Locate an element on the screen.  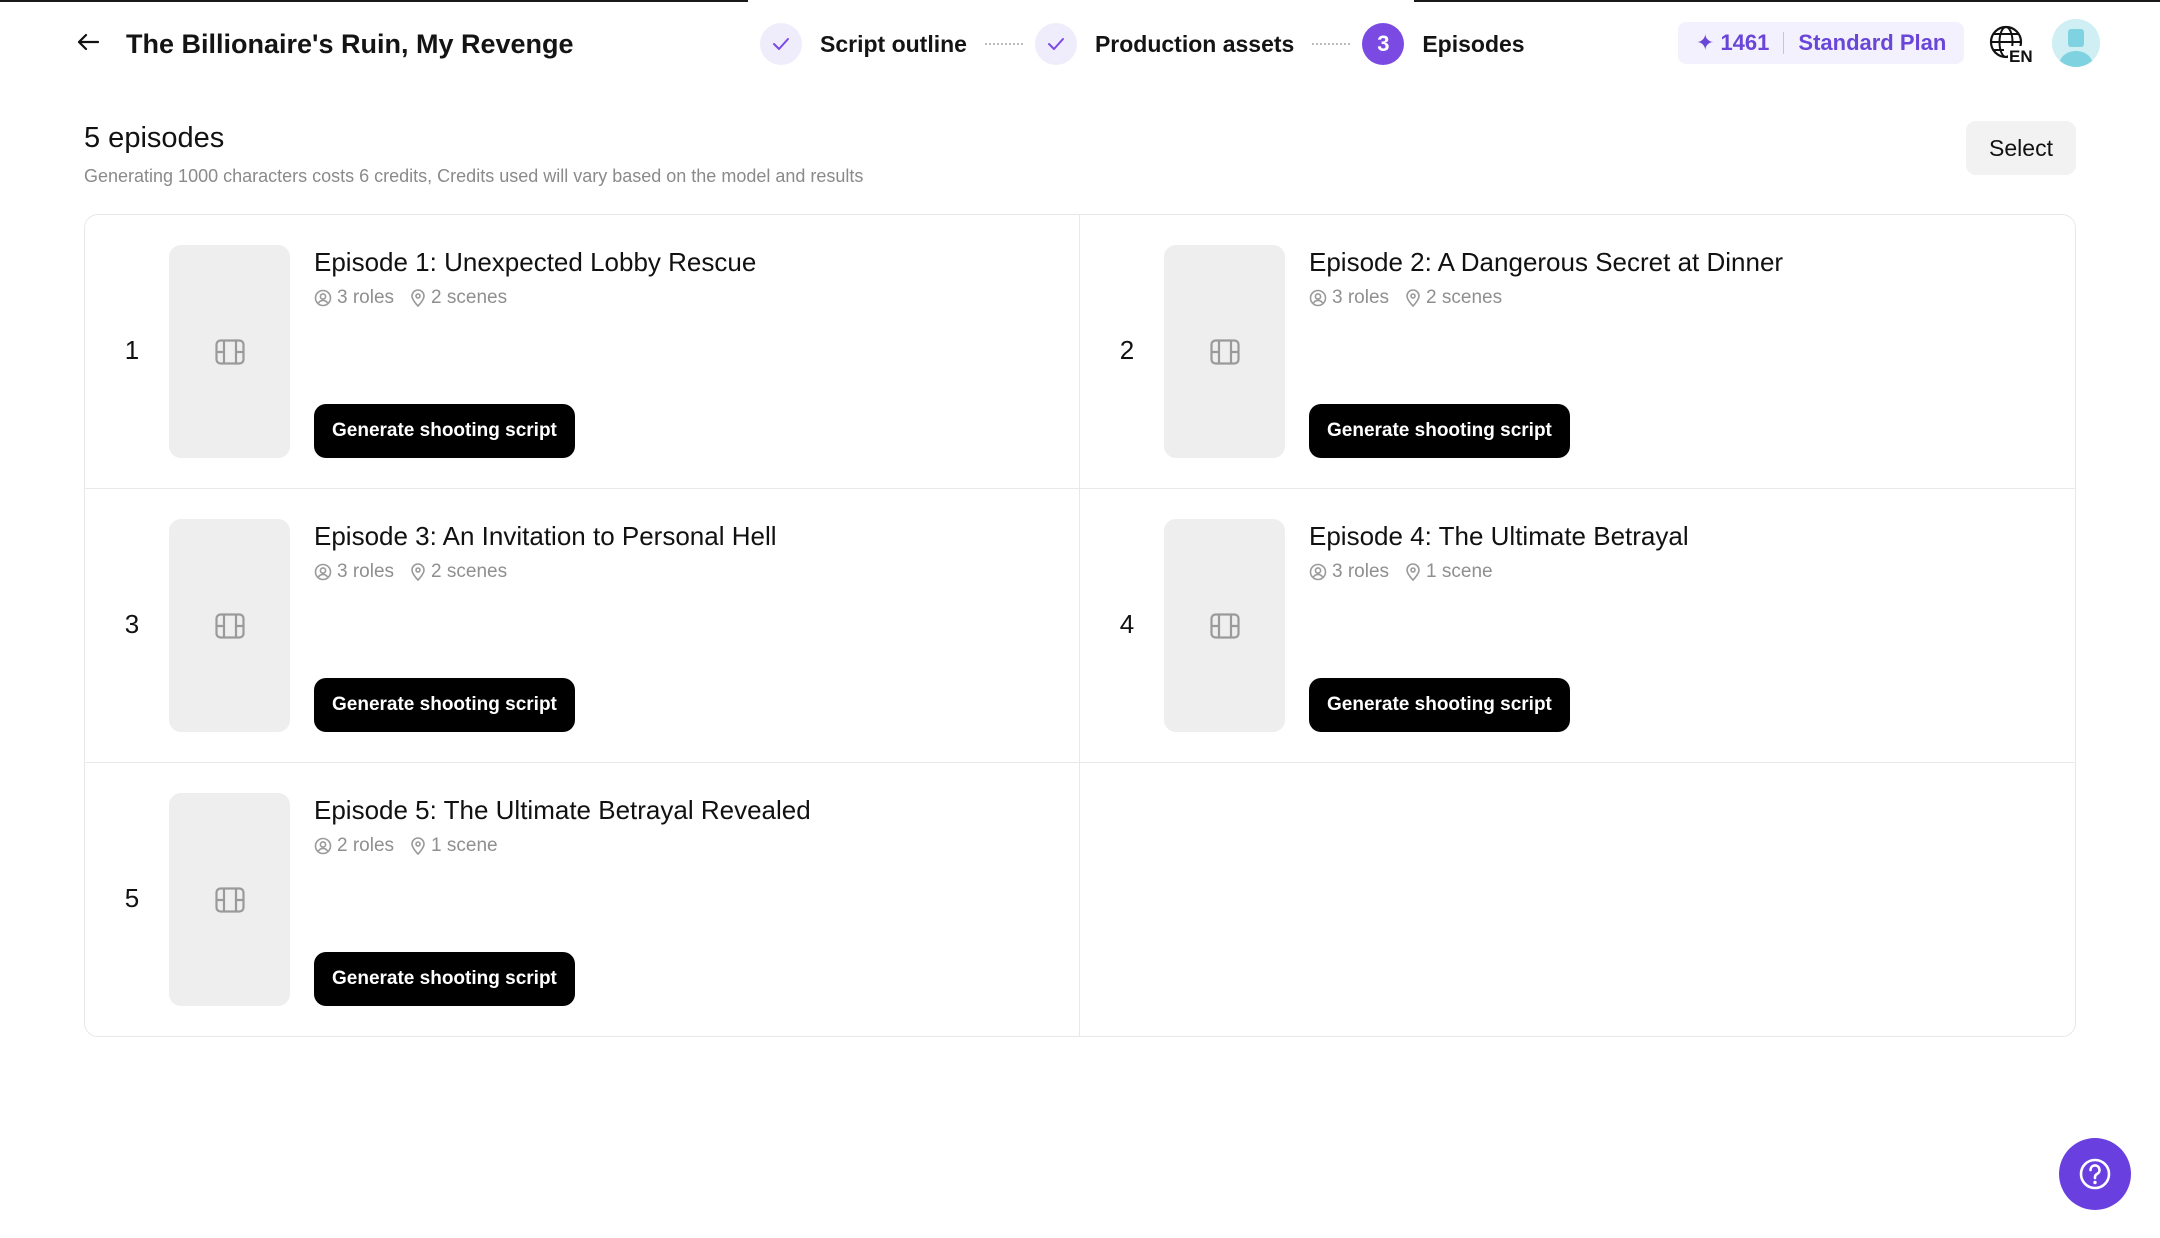
episode-meta: 2 roles 1 scene is located at coordinates (414, 846).